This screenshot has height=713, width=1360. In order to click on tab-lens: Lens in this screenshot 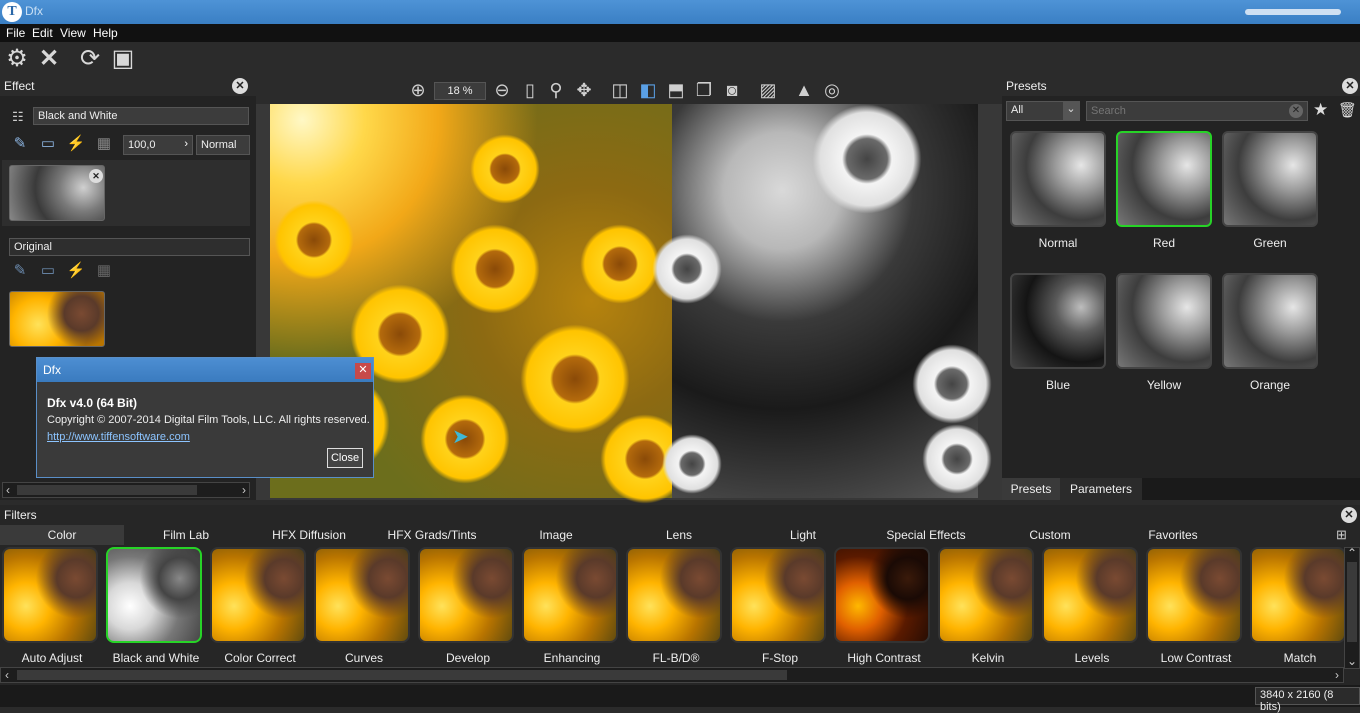, I will do `click(679, 535)`.